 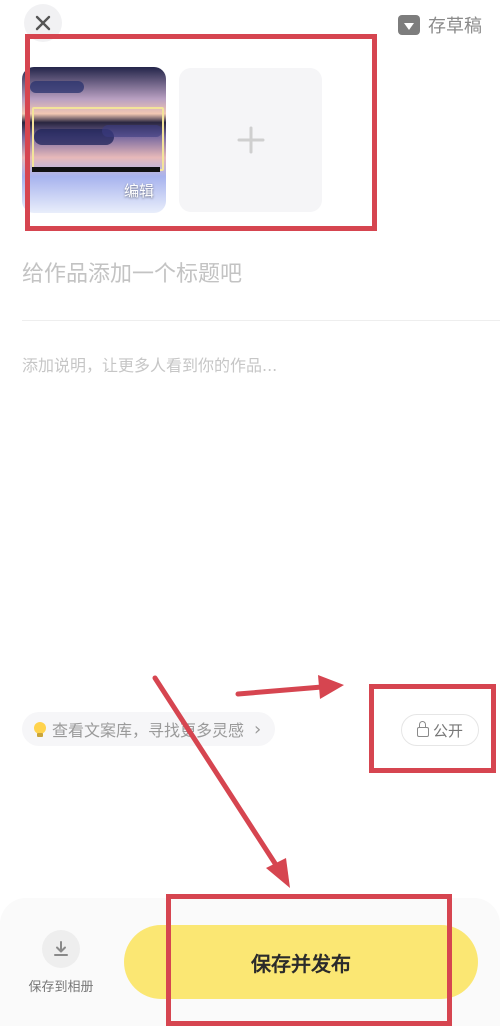 What do you see at coordinates (280, 690) in the screenshot?
I see `annotation-arrow-to-visibility` at bounding box center [280, 690].